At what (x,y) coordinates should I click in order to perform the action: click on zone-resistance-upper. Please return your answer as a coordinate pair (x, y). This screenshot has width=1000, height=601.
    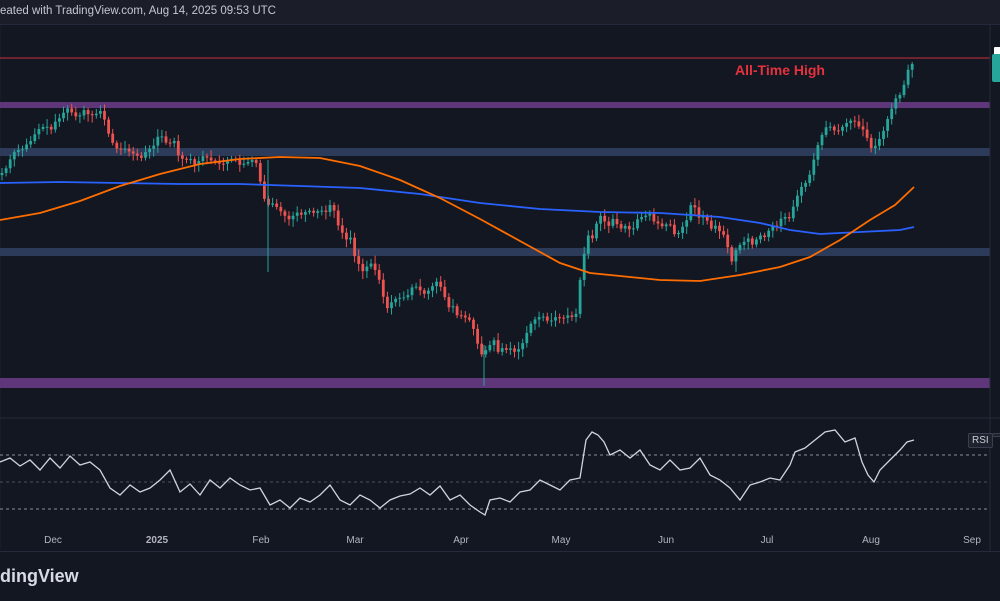
    Looking at the image, I should click on (495, 105).